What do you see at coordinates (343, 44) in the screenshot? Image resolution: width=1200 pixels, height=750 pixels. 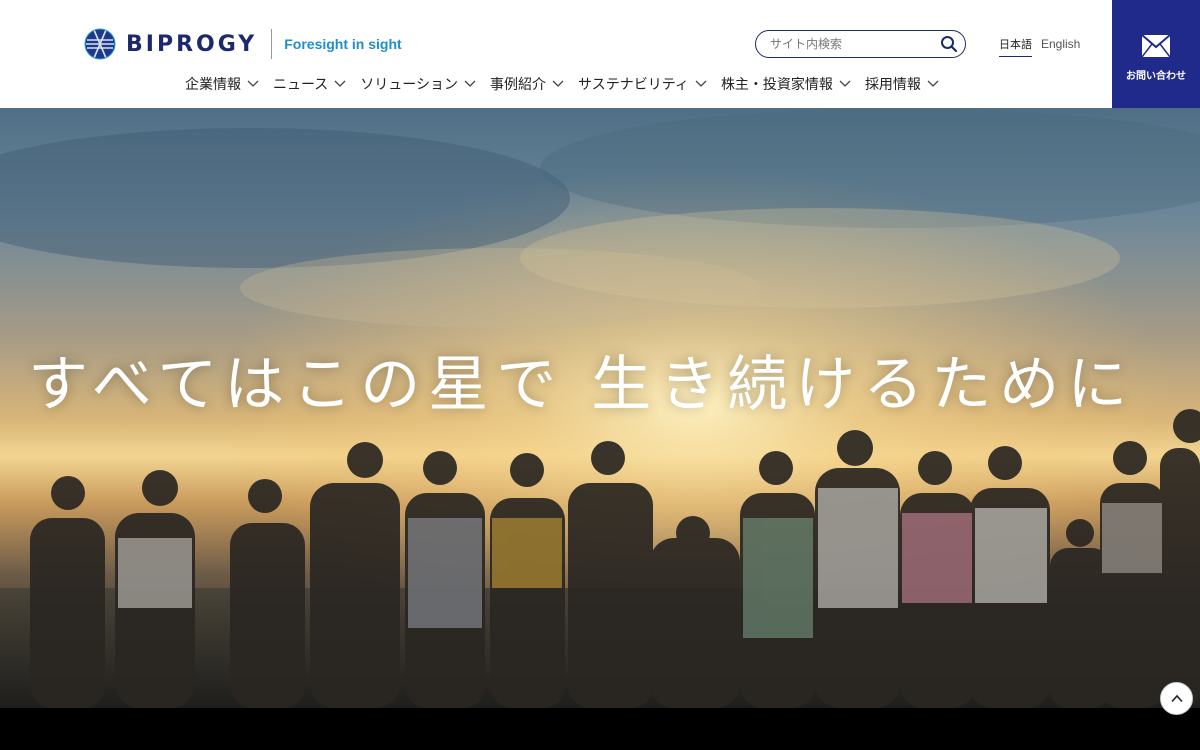 I see `brand-tagline: Foresight in sight` at bounding box center [343, 44].